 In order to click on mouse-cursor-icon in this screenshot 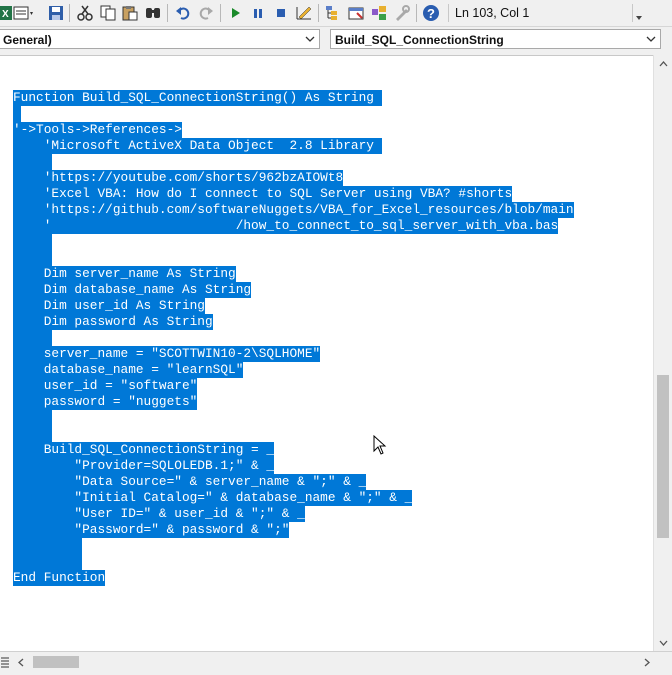, I will do `click(380, 447)`.